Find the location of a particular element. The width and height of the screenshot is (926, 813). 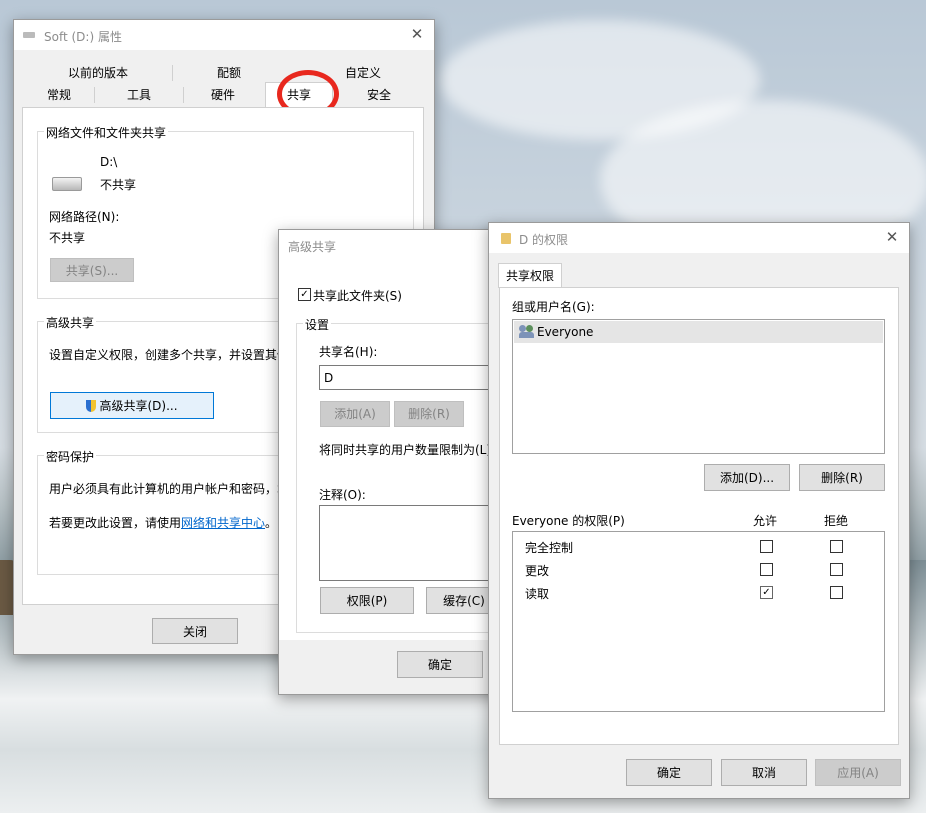

group-label: 网络文件和文件夹共享 is located at coordinates (106, 132).